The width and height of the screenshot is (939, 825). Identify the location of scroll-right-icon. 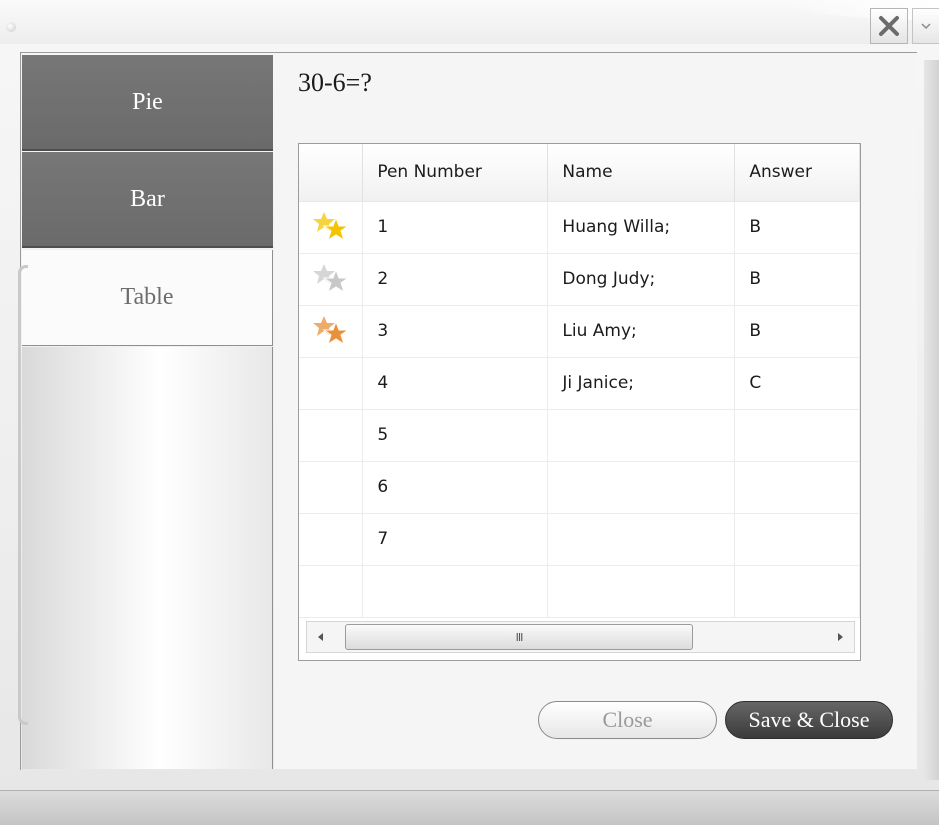
(840, 637).